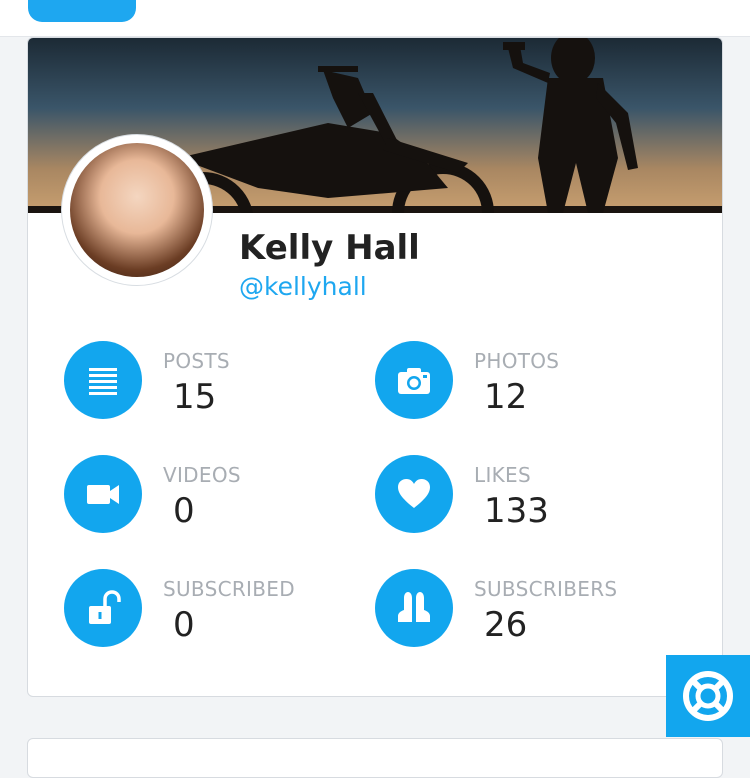 This screenshot has width=750, height=778. Describe the element at coordinates (202, 475) in the screenshot. I see `stat-label: VIDEOS` at that location.